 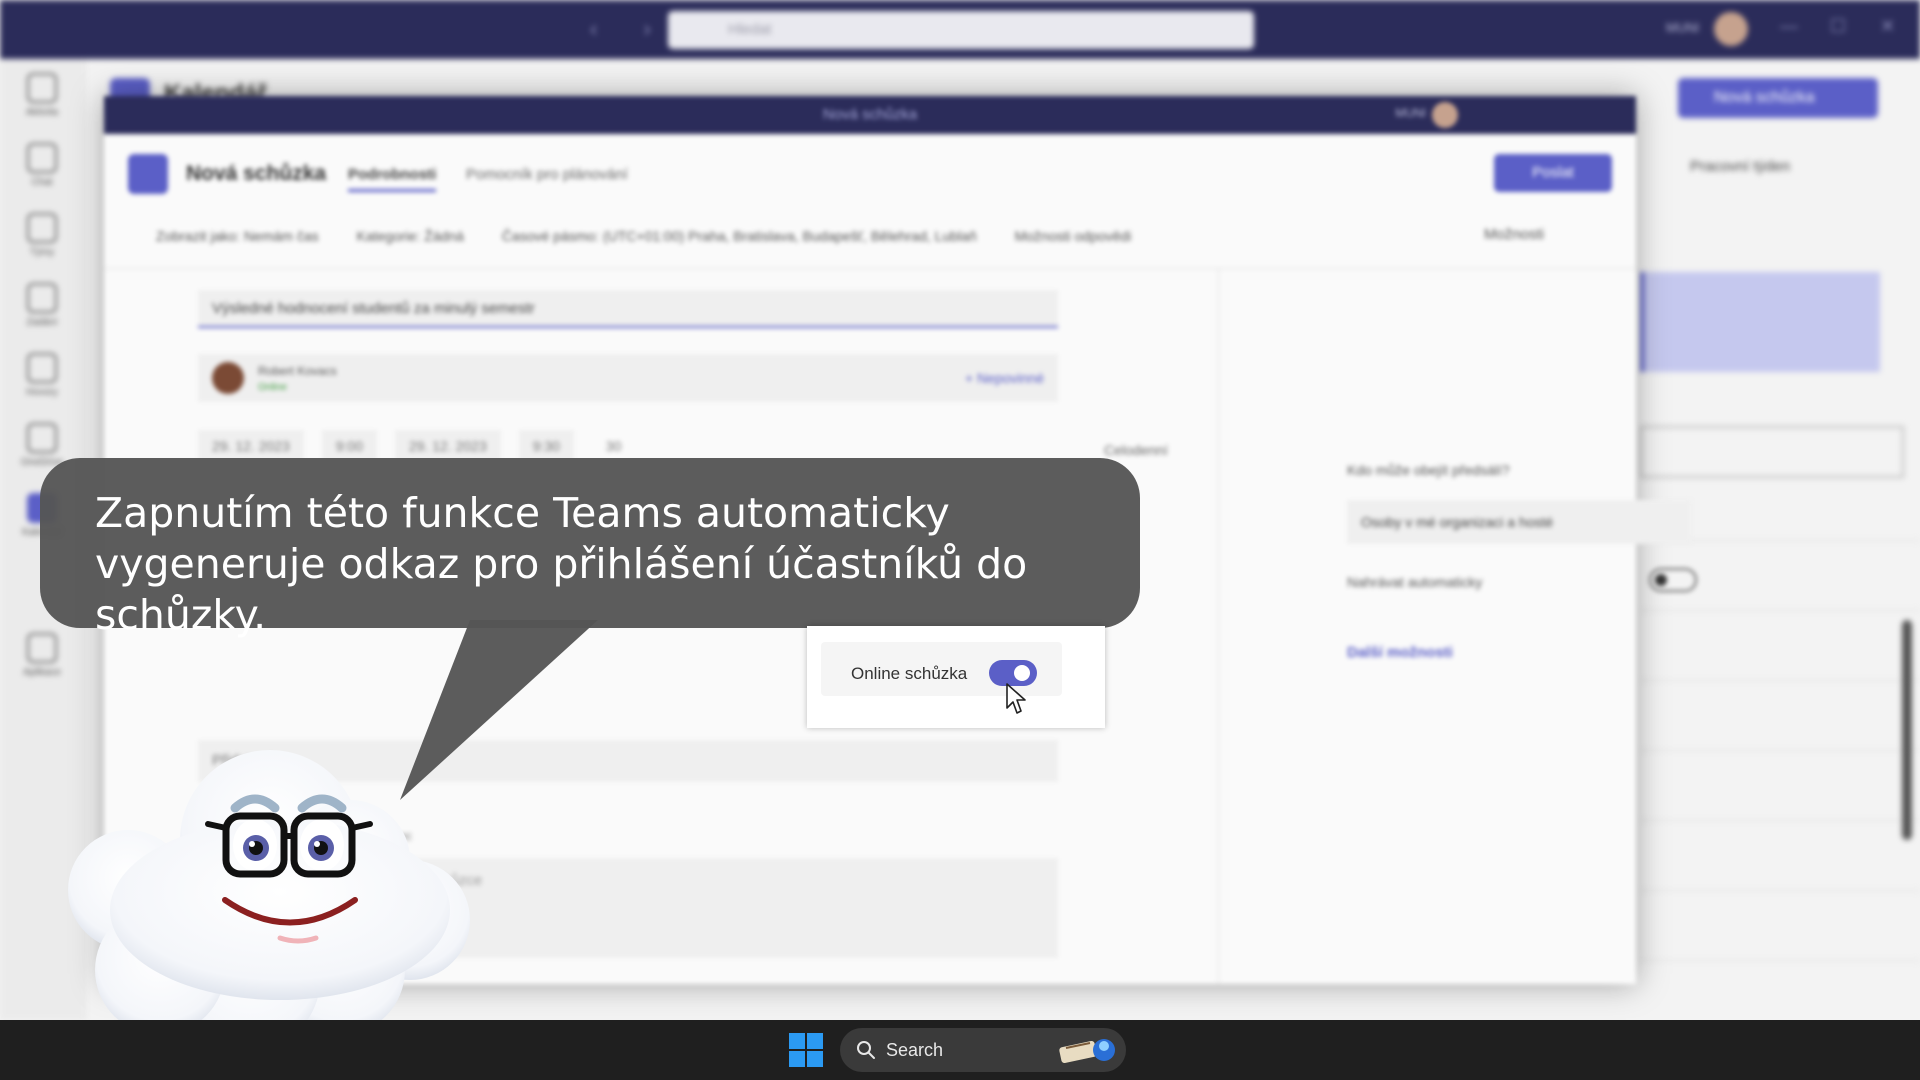 I want to click on week-view-select: Pracovní týden, so click(x=1740, y=166).